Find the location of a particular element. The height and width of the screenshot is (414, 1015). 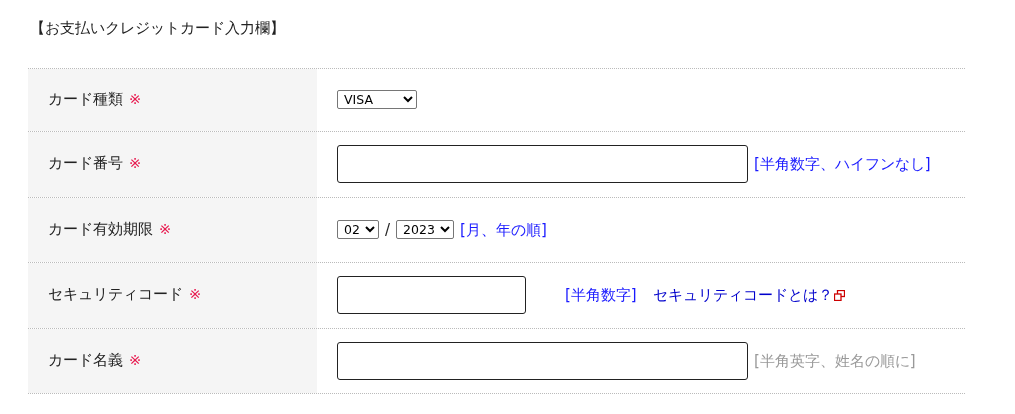

field-label: カード種類 is located at coordinates (85, 99).